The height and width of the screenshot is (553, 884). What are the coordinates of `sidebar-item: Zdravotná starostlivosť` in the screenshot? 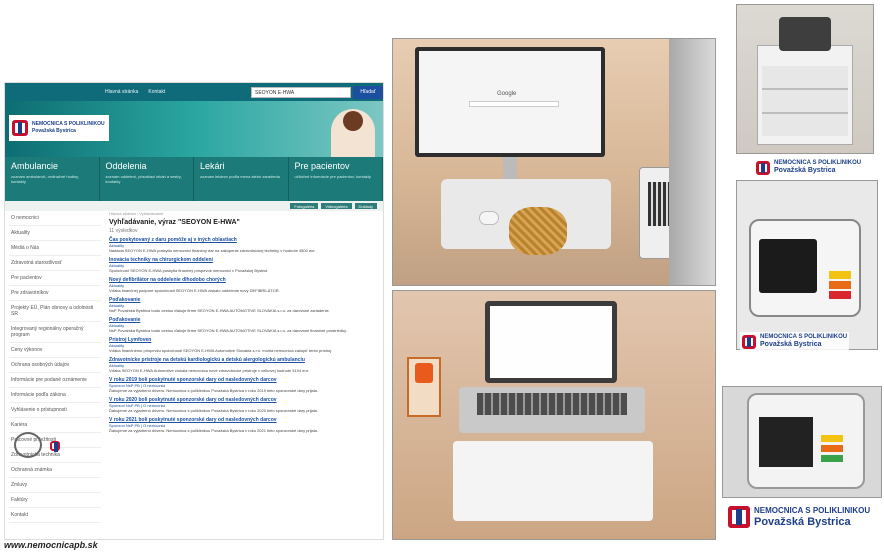 It's located at (55, 263).